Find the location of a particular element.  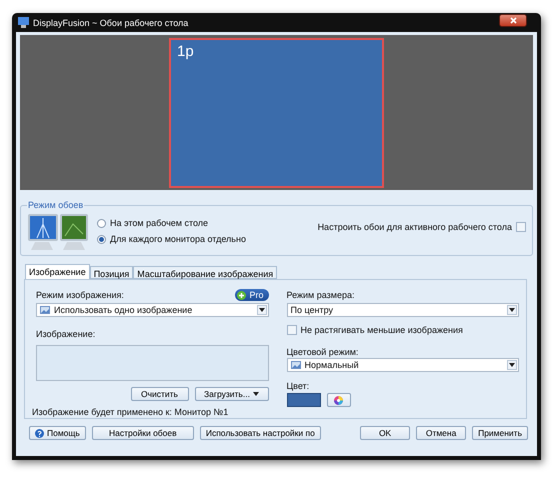

tab: Изображение is located at coordinates (57, 271).